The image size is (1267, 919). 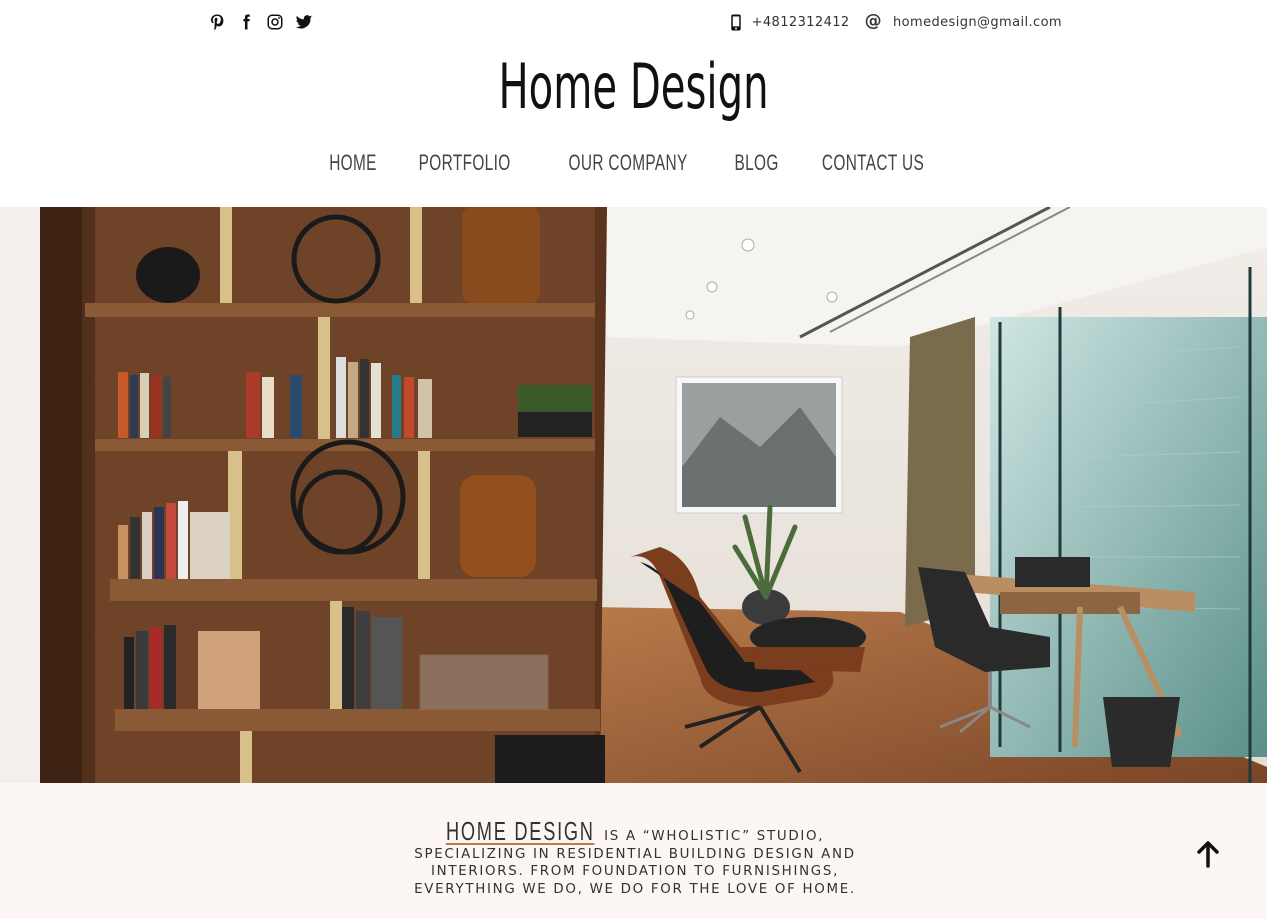 What do you see at coordinates (353, 163) in the screenshot?
I see `nav-home: HOME` at bounding box center [353, 163].